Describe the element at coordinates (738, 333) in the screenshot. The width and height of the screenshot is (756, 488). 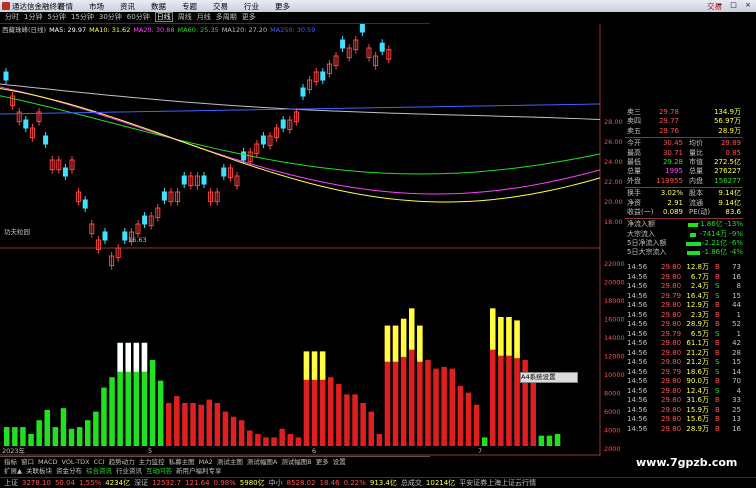
I see `tick-count: 1` at that location.